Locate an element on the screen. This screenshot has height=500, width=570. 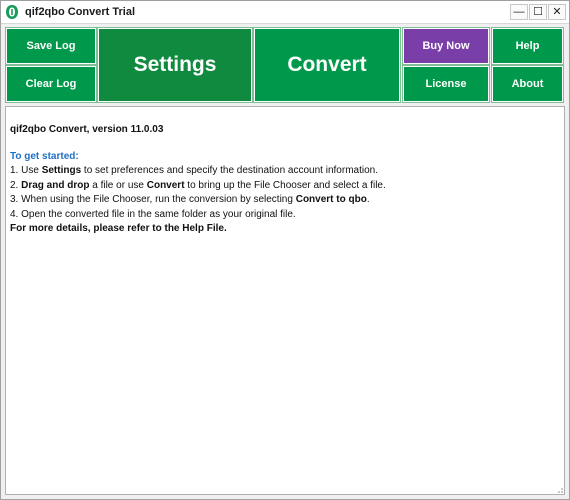
version-line: qif2qbo Convert, version 11.0.03 is located at coordinates (87, 129).